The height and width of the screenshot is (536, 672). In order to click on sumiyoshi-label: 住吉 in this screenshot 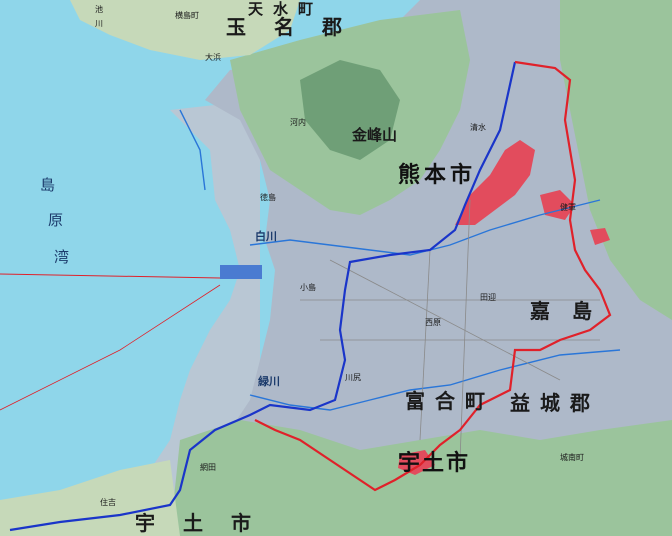, I will do `click(108, 502)`.